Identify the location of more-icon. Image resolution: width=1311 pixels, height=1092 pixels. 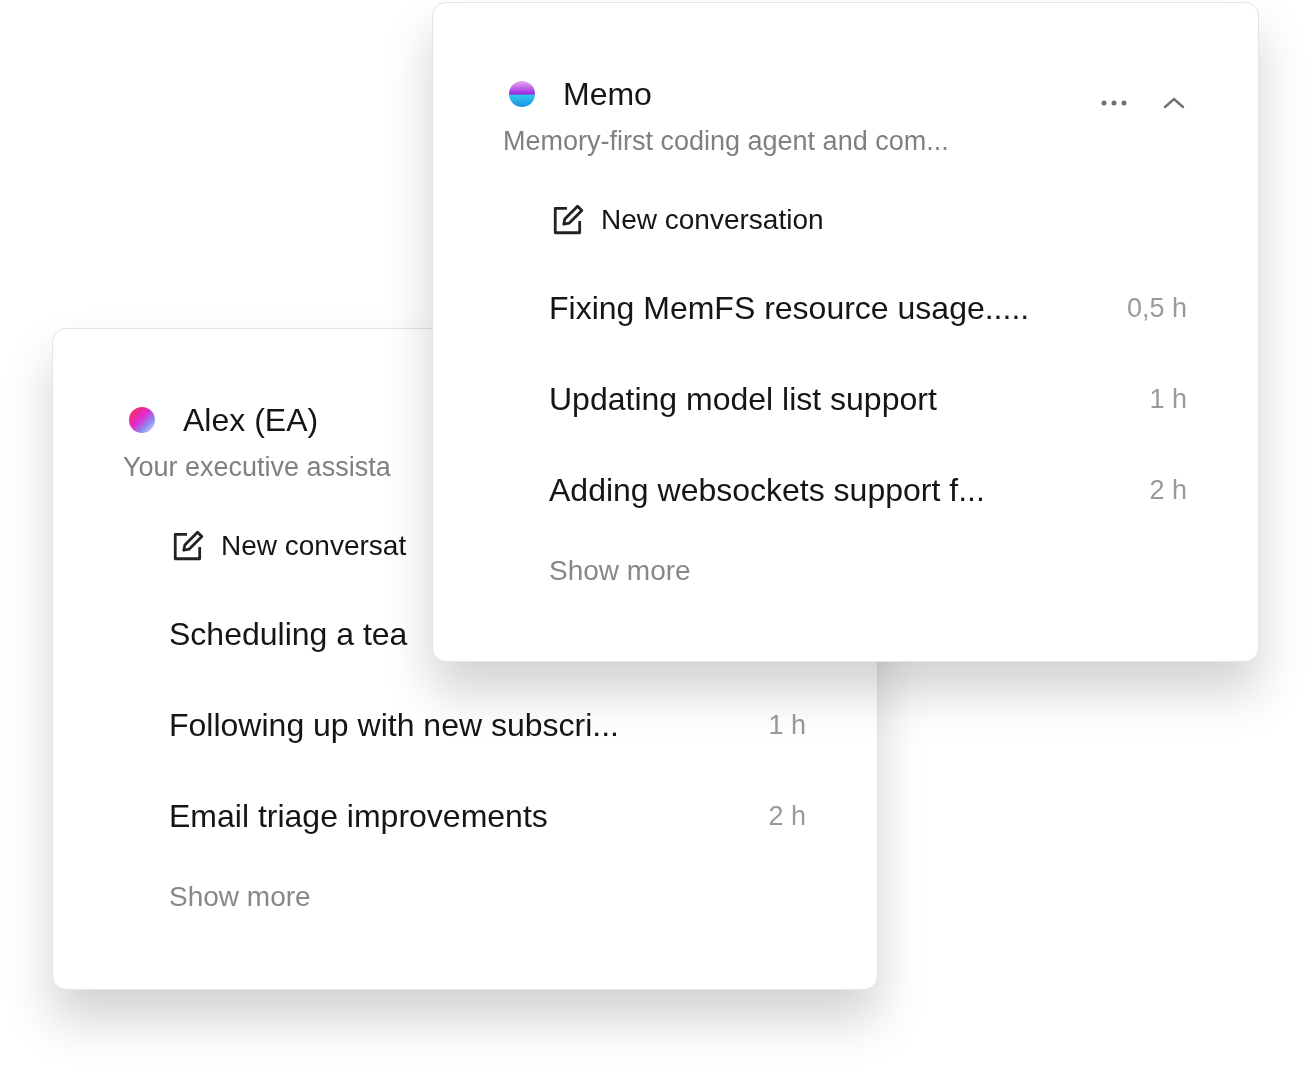
(1114, 103).